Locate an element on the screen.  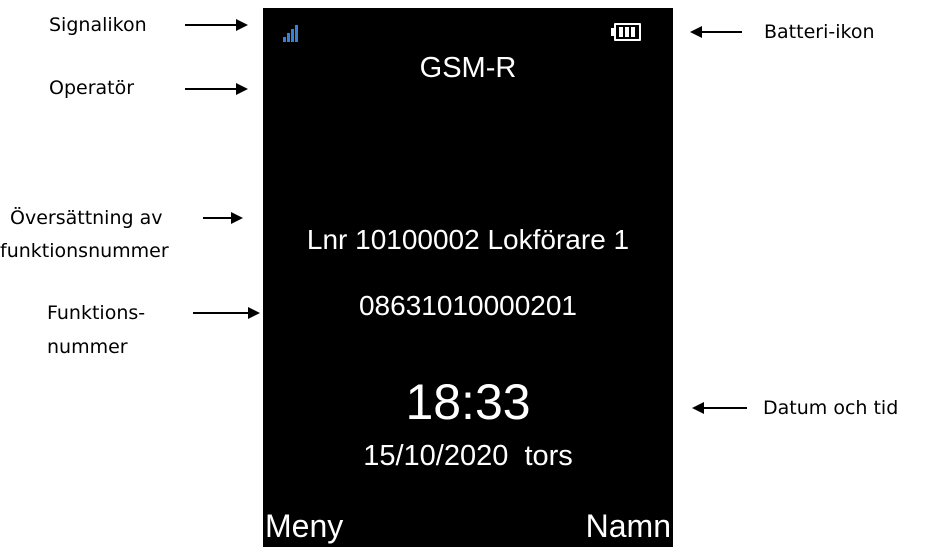
battery-full-icon is located at coordinates (627, 32).